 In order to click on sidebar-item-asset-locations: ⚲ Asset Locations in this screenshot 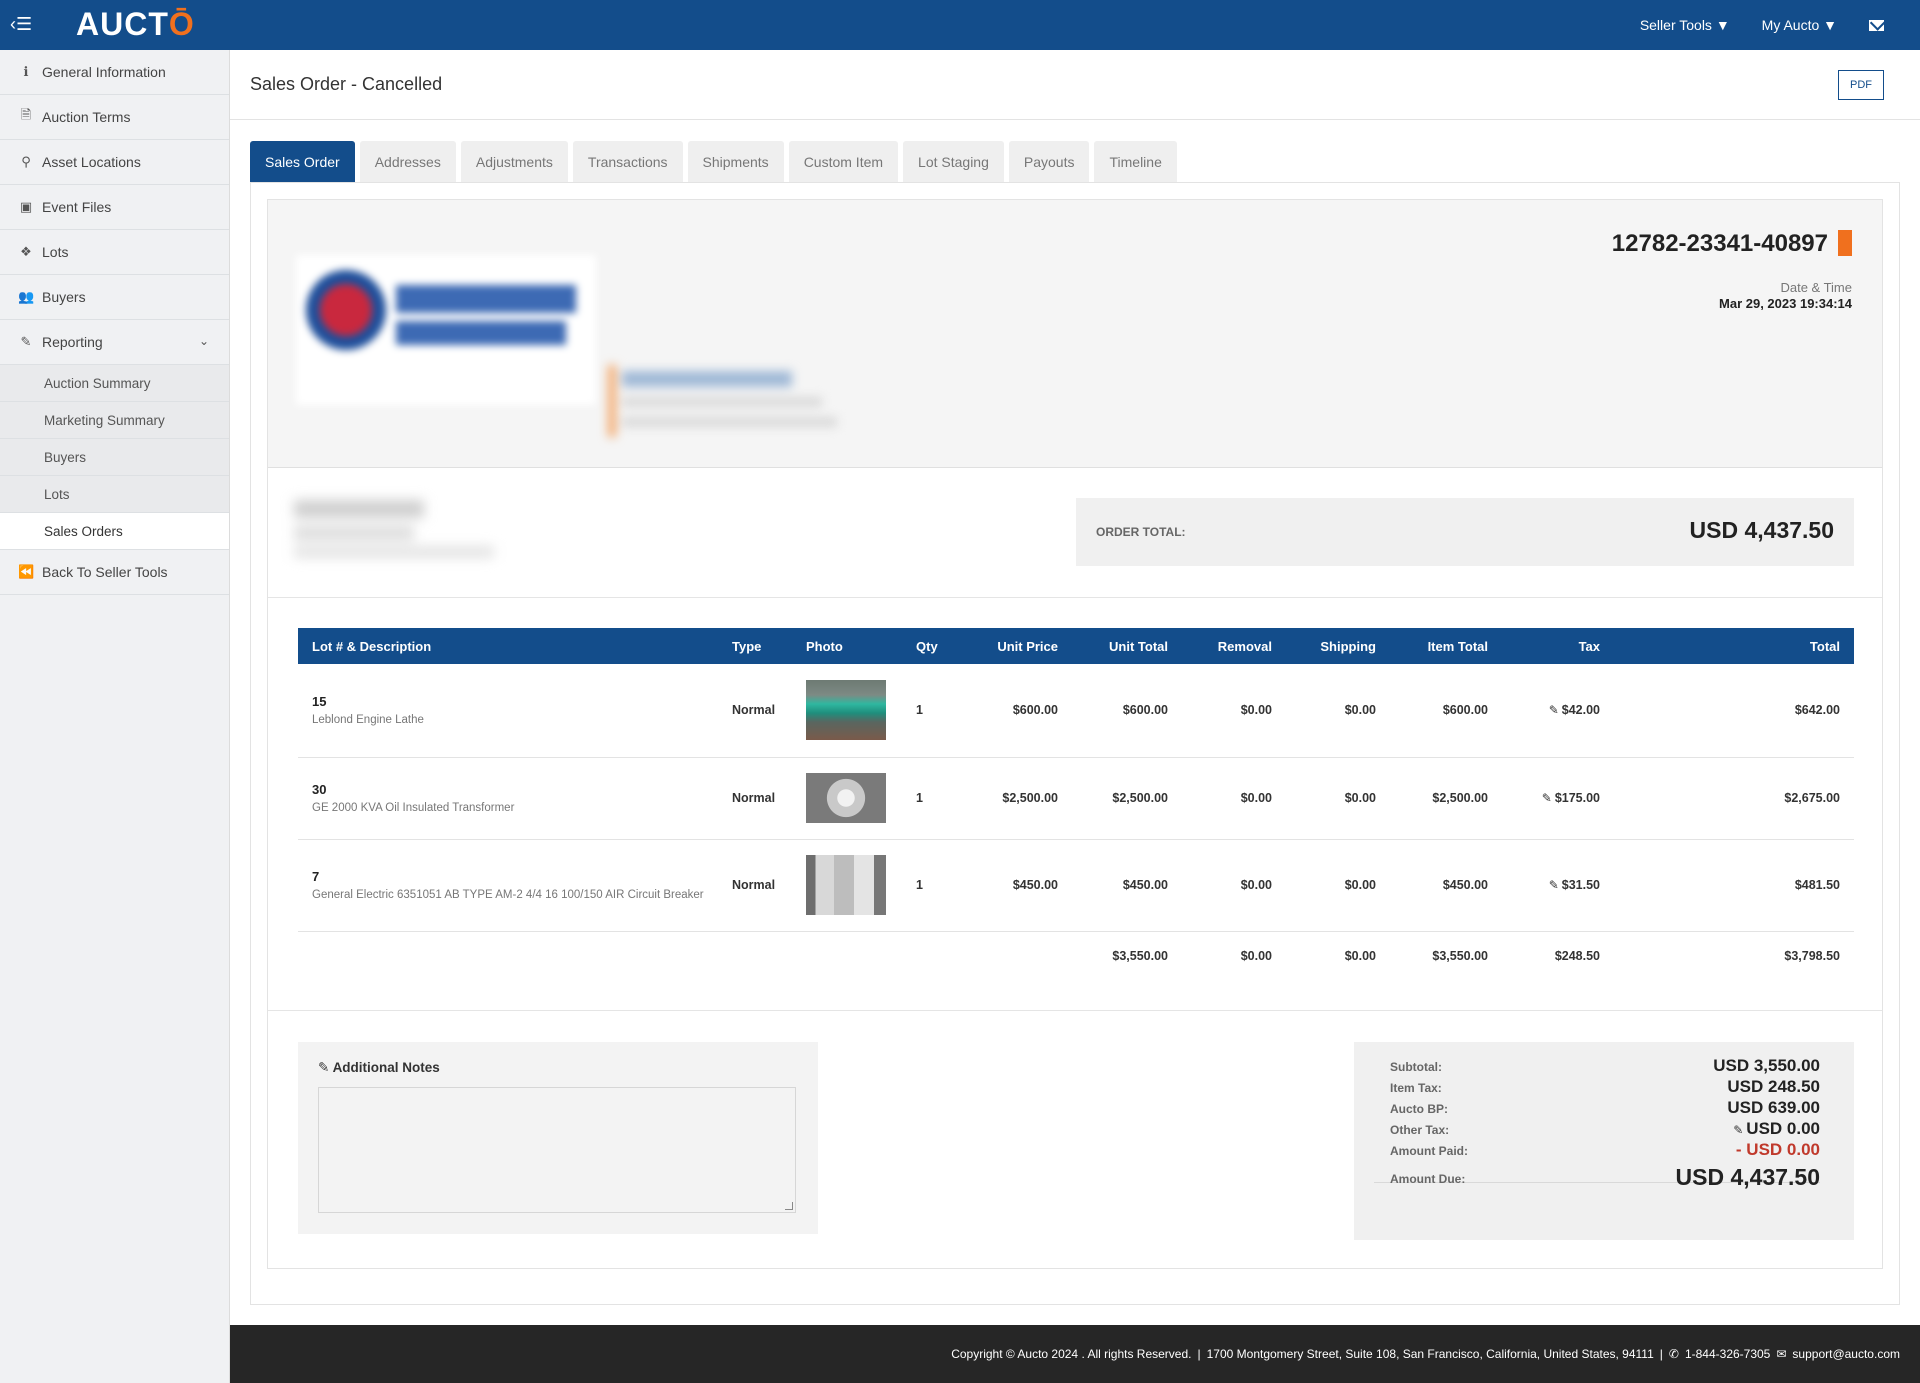, I will do `click(114, 162)`.